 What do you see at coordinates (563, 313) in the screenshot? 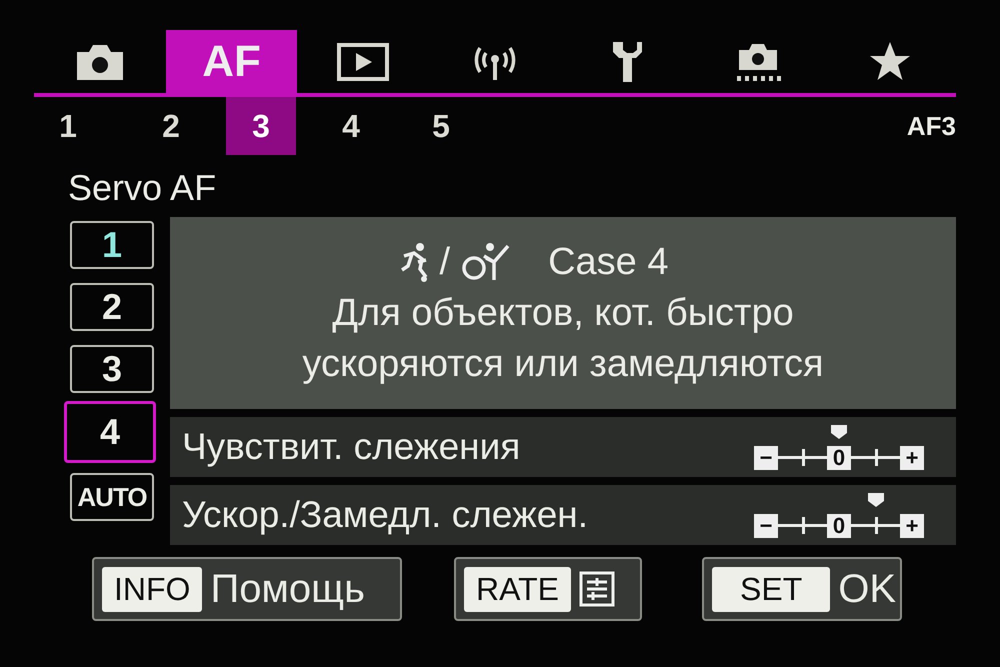
I see `case-description: Для объектов, кот. быстро` at bounding box center [563, 313].